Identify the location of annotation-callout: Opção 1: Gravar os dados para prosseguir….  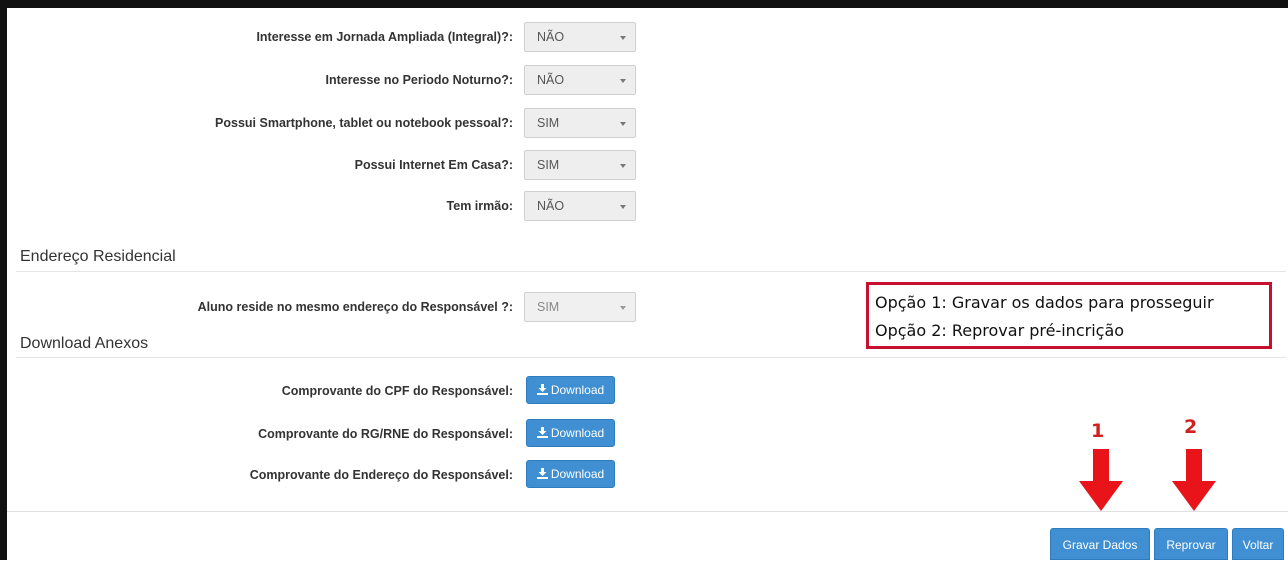
(1069, 315).